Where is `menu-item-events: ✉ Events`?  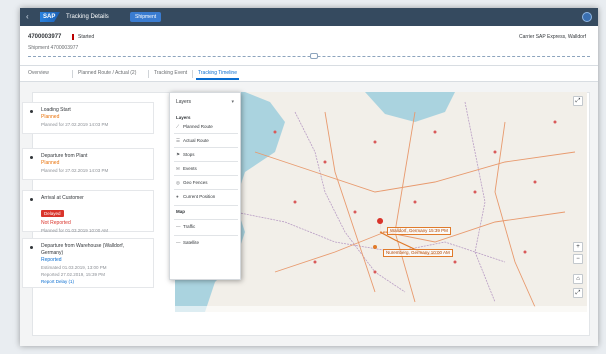
menu-item-events: ✉ Events is located at coordinates (207, 169).